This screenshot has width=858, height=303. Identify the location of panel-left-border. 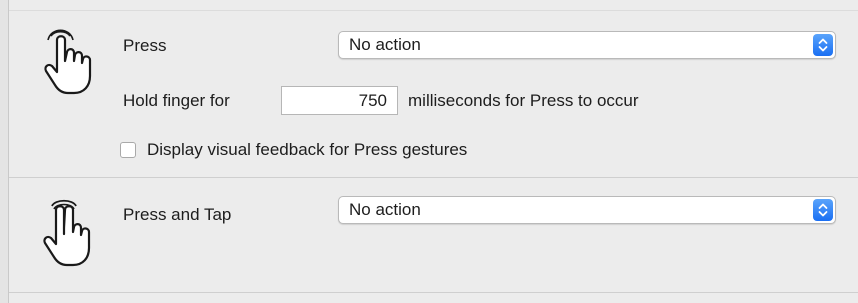
(4, 151).